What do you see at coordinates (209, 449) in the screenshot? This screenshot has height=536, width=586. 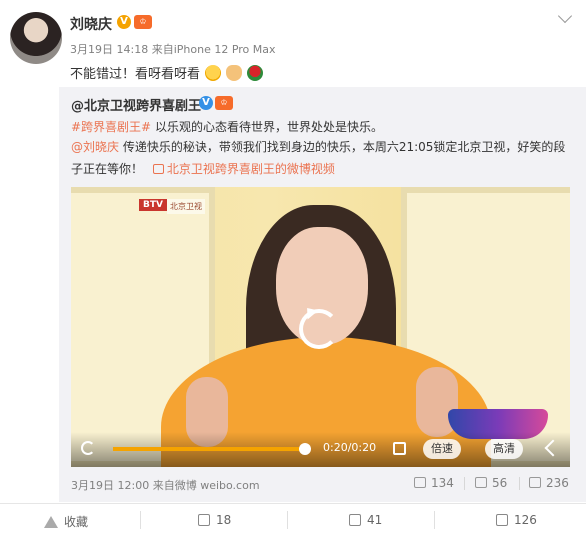 I see `progress-fill` at bounding box center [209, 449].